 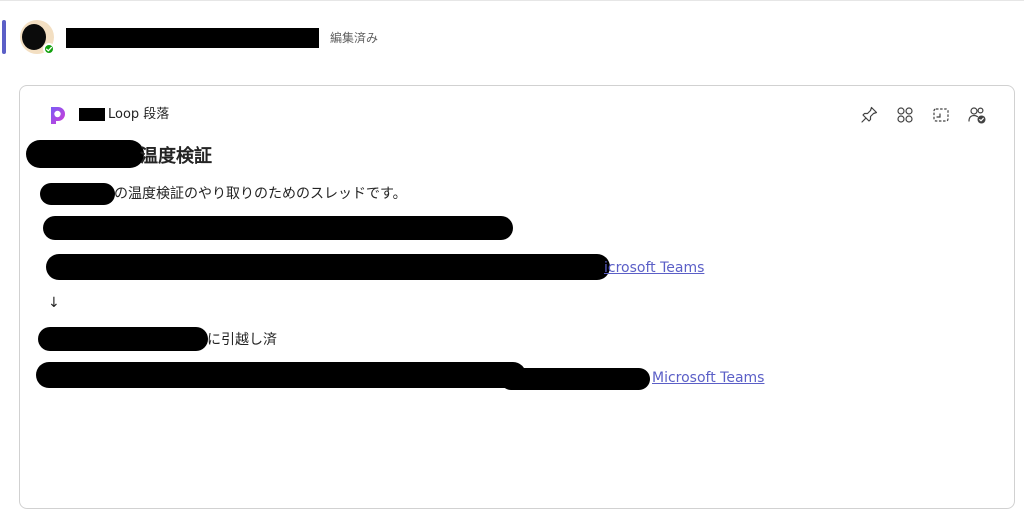 I want to click on copy-component-icon, so click(x=941, y=115).